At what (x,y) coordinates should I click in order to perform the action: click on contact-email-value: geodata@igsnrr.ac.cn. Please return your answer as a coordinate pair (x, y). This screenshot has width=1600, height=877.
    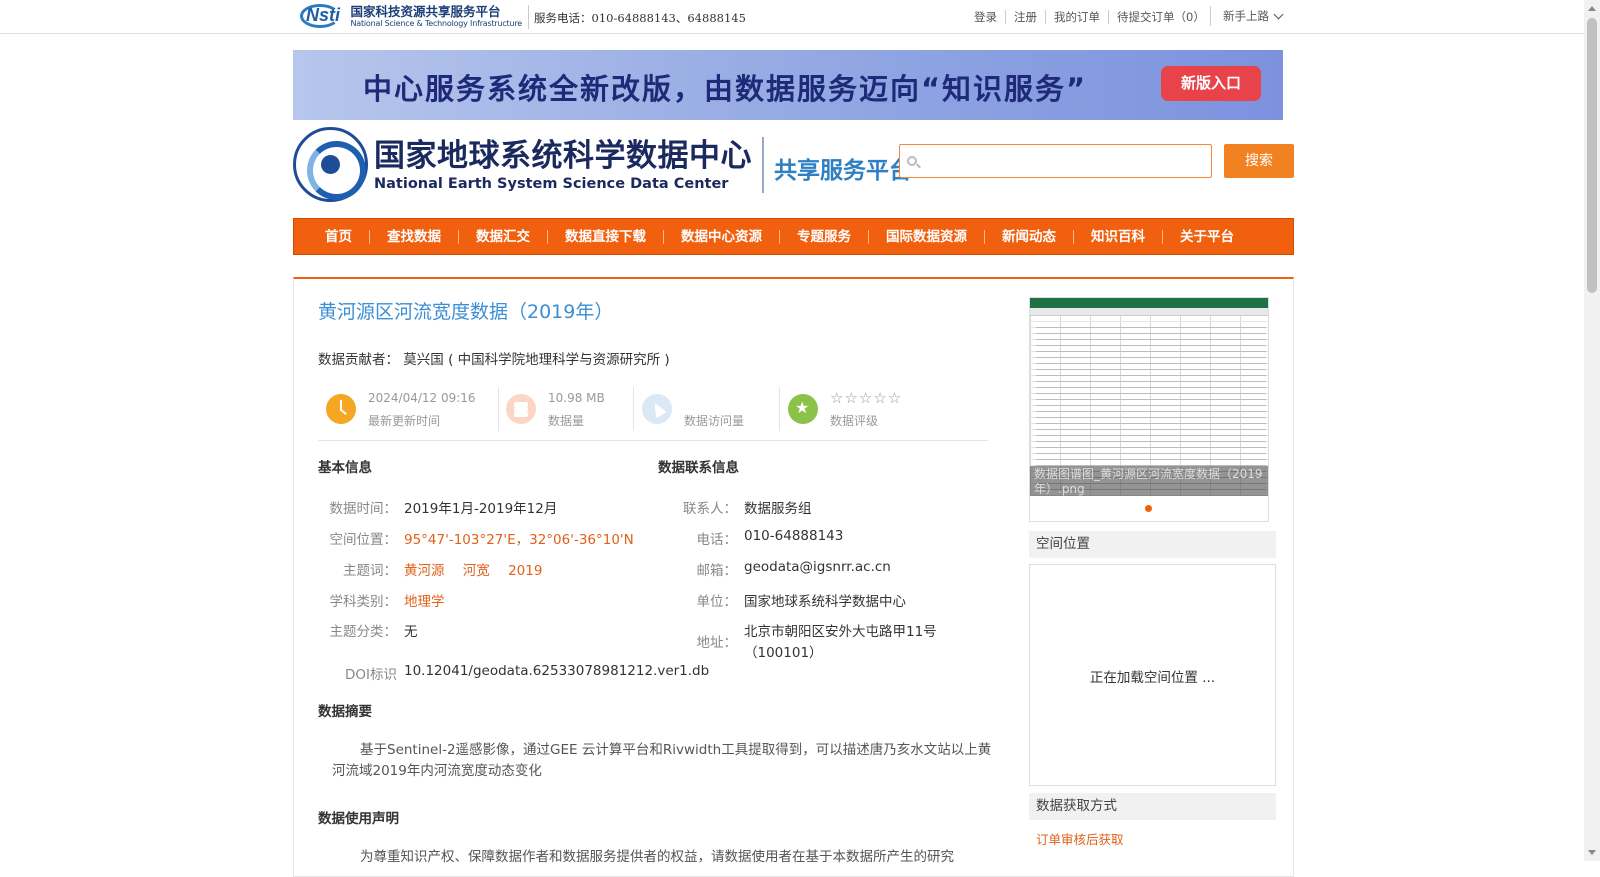
    Looking at the image, I should click on (817, 567).